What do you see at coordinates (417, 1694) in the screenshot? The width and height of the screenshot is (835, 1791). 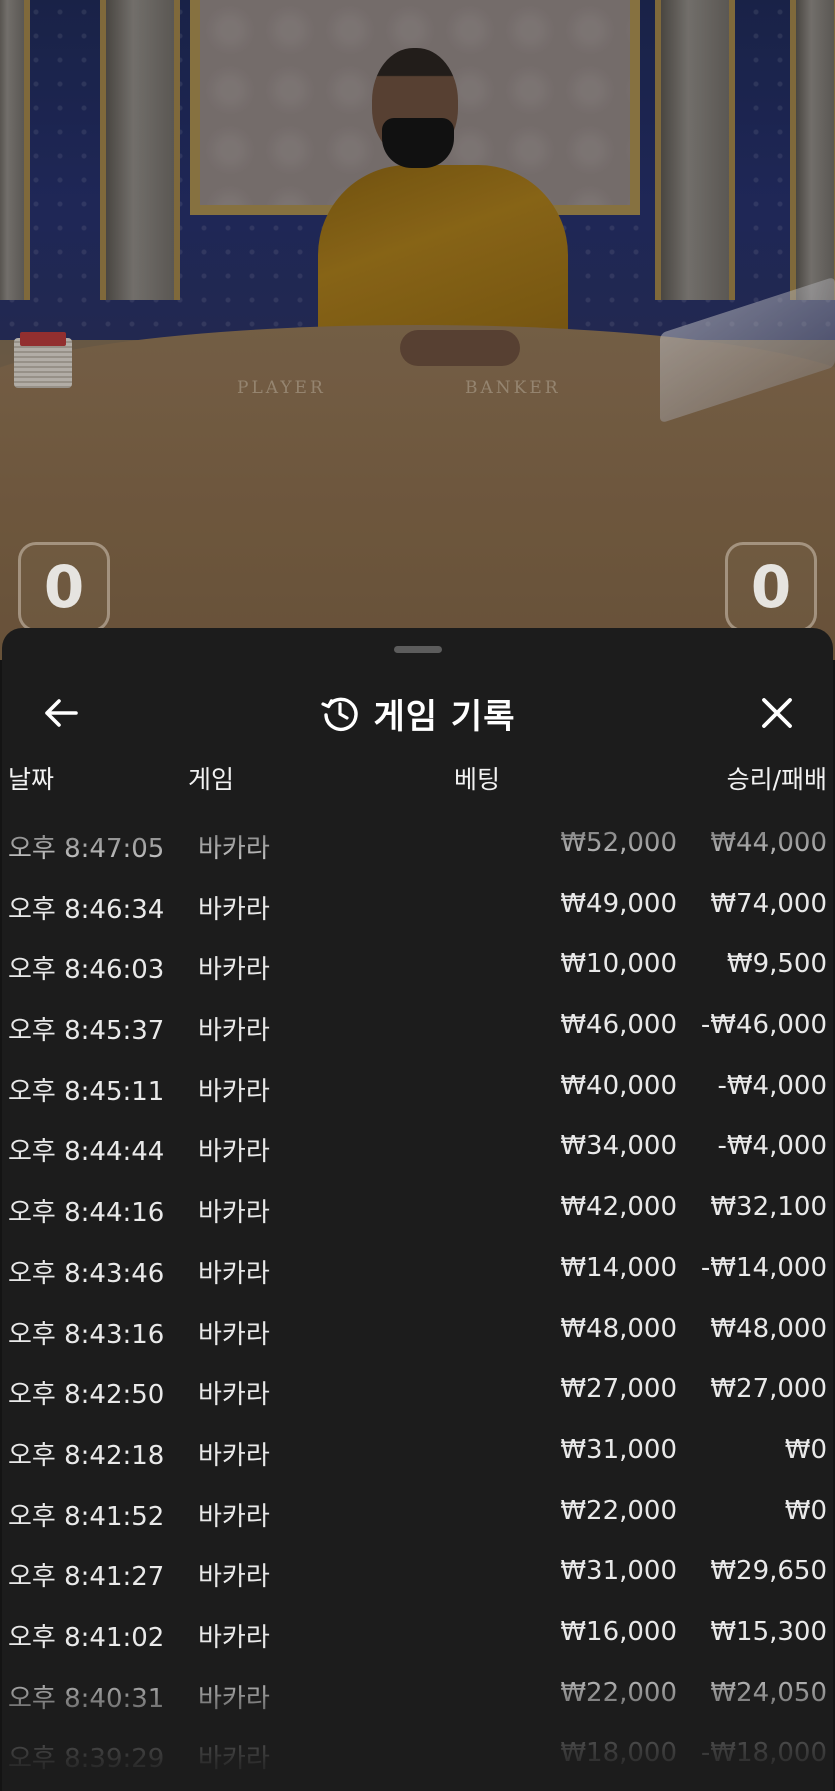 I see `history-row: 오후 8:40:31 바카라 ₩22,000 ₩24,050` at bounding box center [417, 1694].